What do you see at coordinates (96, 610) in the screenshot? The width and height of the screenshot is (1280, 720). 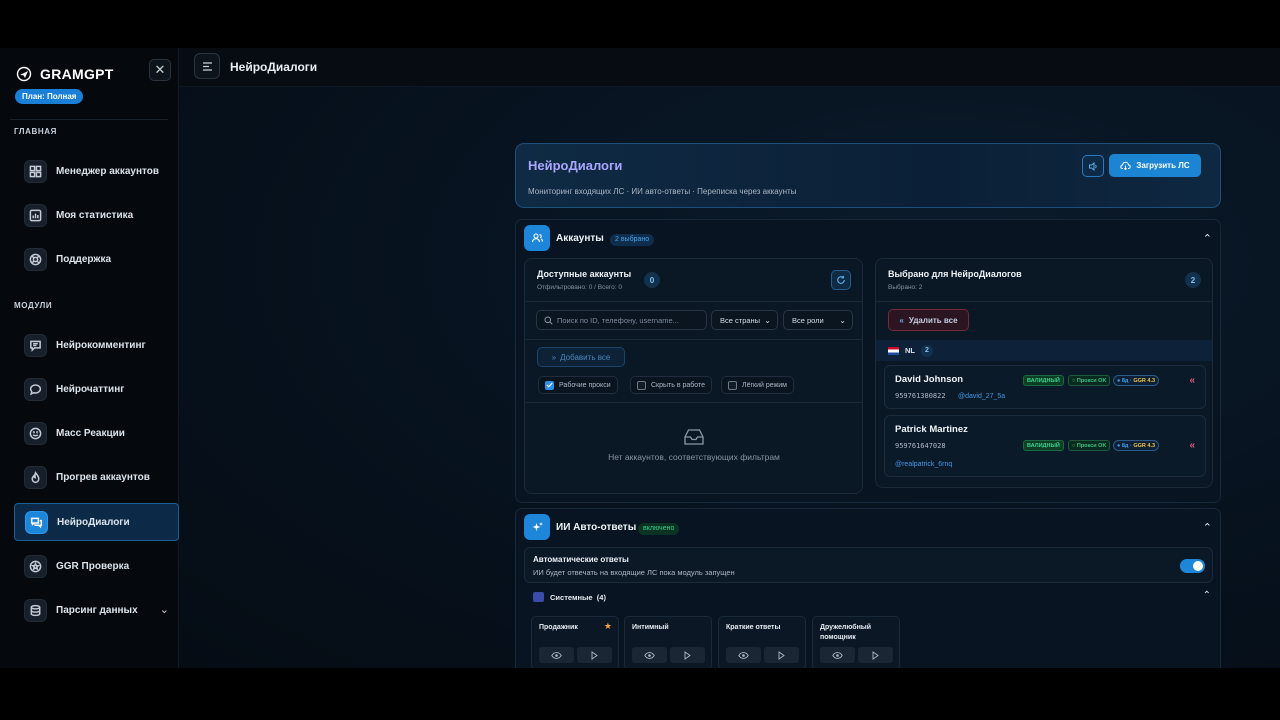 I see `sidebar-item-data-parsing: Парсинг данных ⌄` at bounding box center [96, 610].